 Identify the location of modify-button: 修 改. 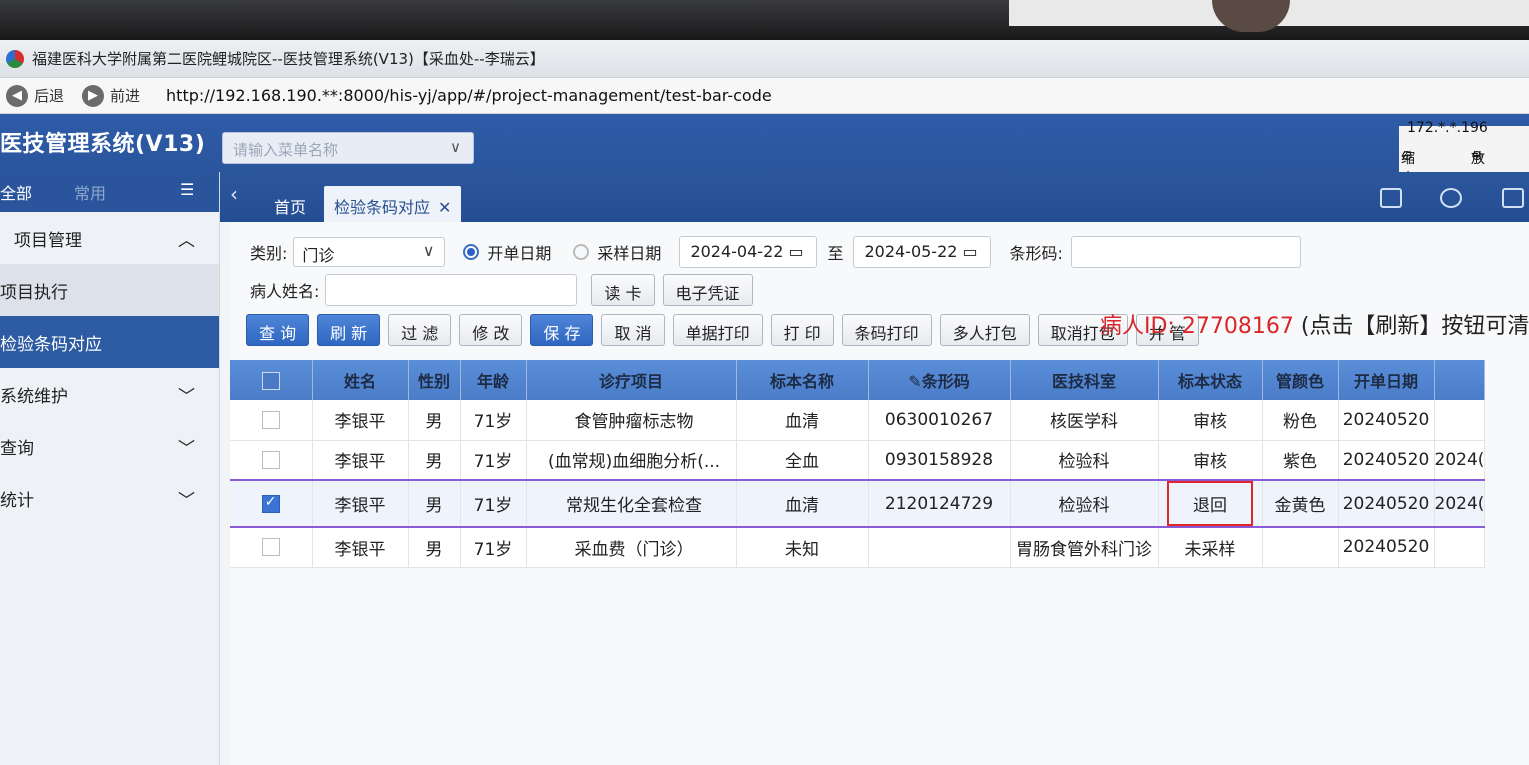
(491, 330).